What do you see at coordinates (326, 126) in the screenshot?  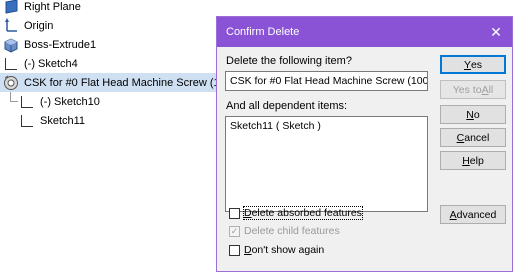 I see `list-item: Sketch11 ( Sketch )` at bounding box center [326, 126].